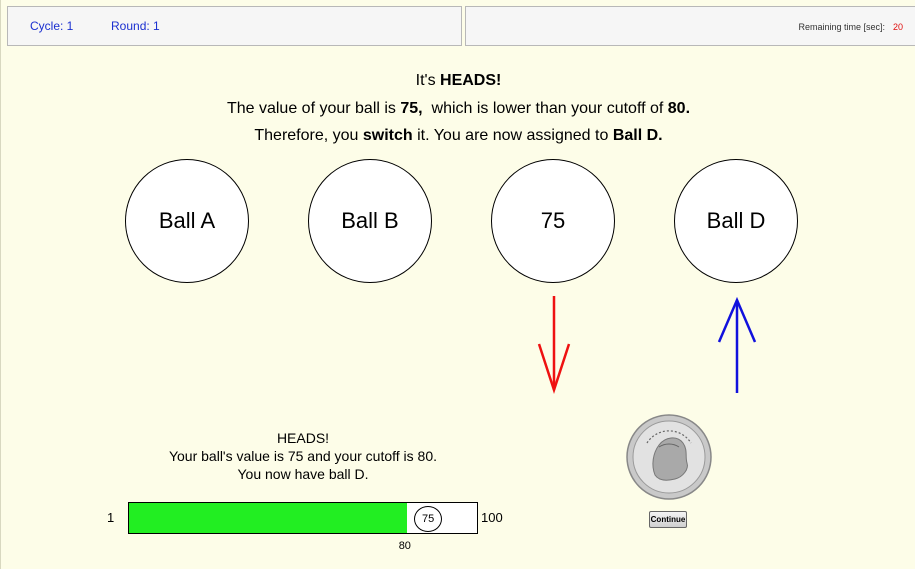 Image resolution: width=915 pixels, height=569 pixels. Describe the element at coordinates (737, 344) in the screenshot. I see `arrow-up-icon` at that location.